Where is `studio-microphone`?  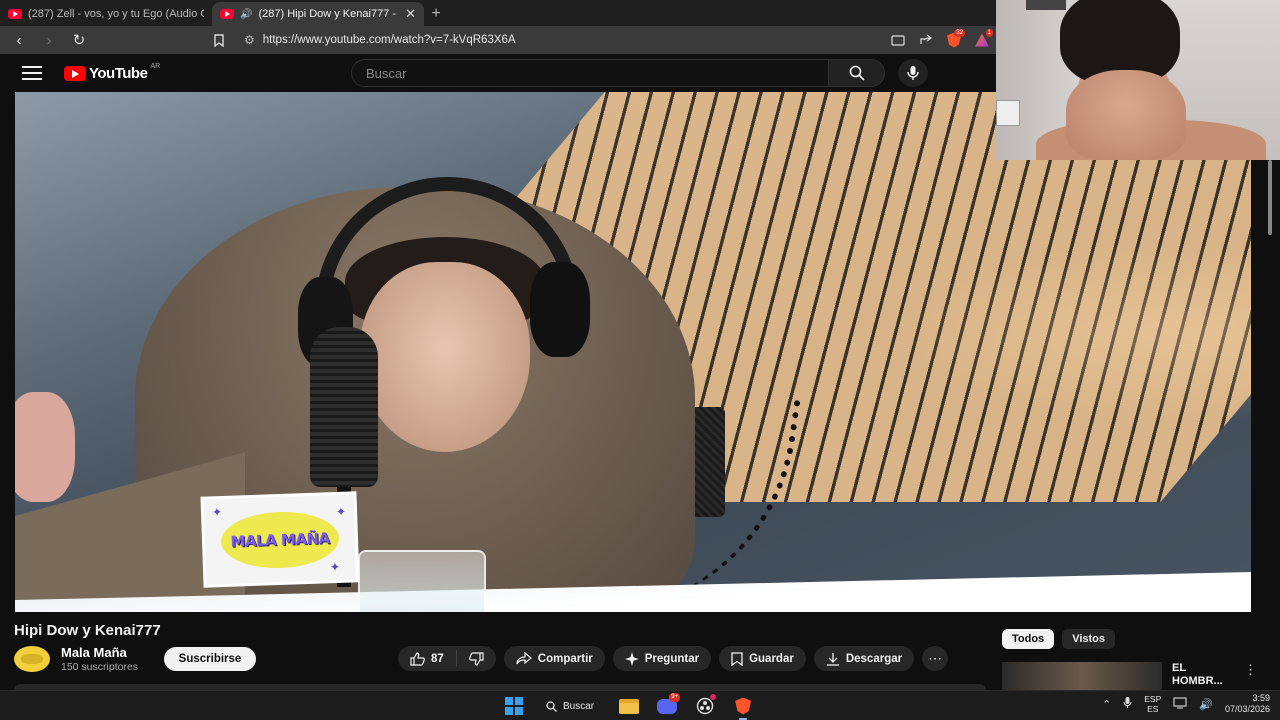 studio-microphone is located at coordinates (344, 407).